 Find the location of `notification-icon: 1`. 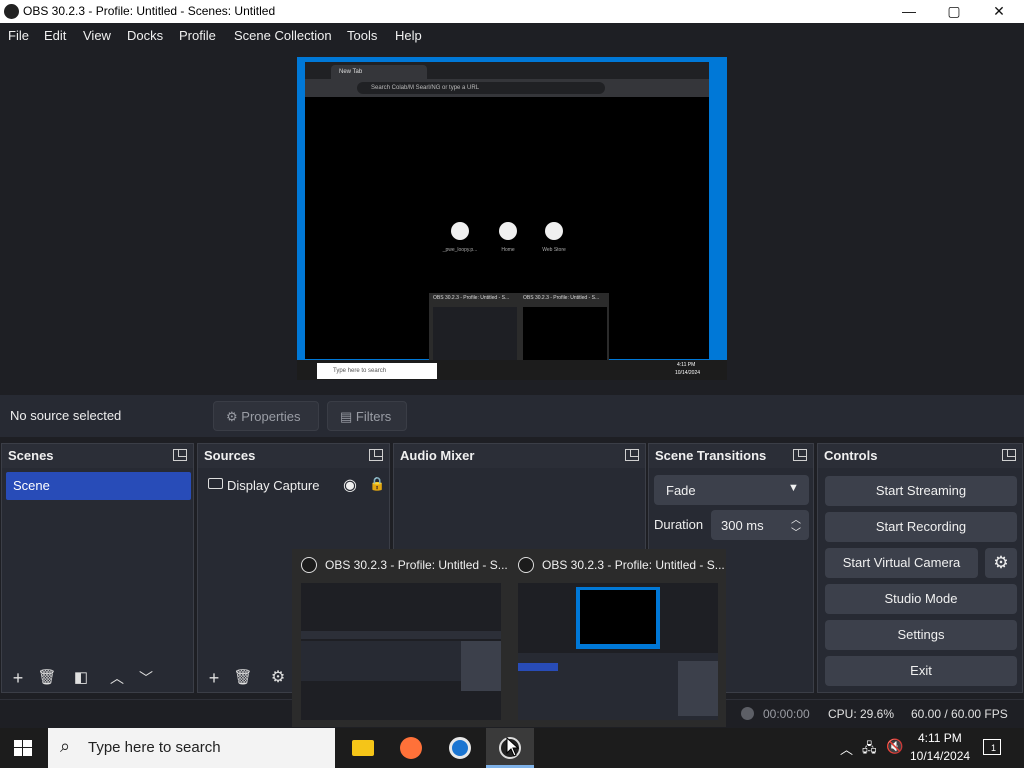

notification-icon: 1 is located at coordinates (992, 747).